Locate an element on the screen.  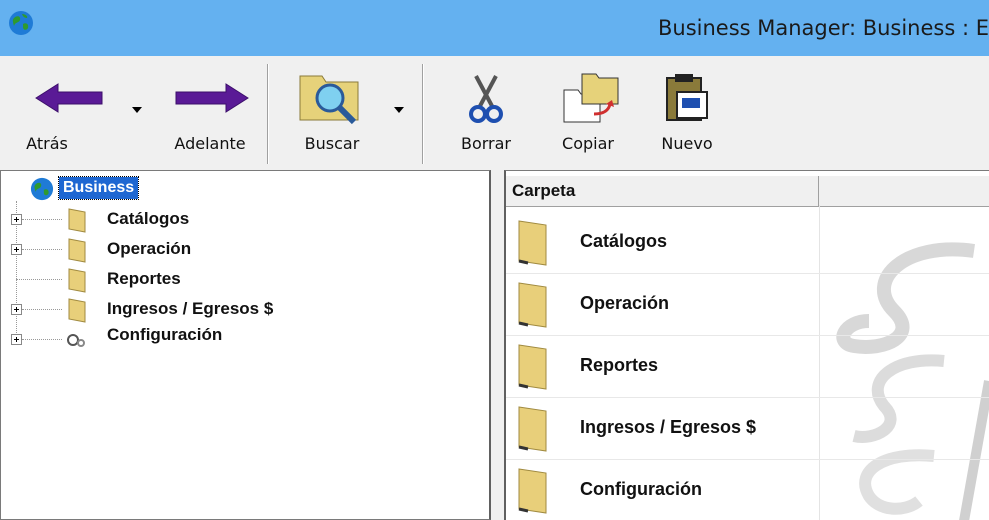
tree-item-catalogos: Catálogos is located at coordinates (241, 220).